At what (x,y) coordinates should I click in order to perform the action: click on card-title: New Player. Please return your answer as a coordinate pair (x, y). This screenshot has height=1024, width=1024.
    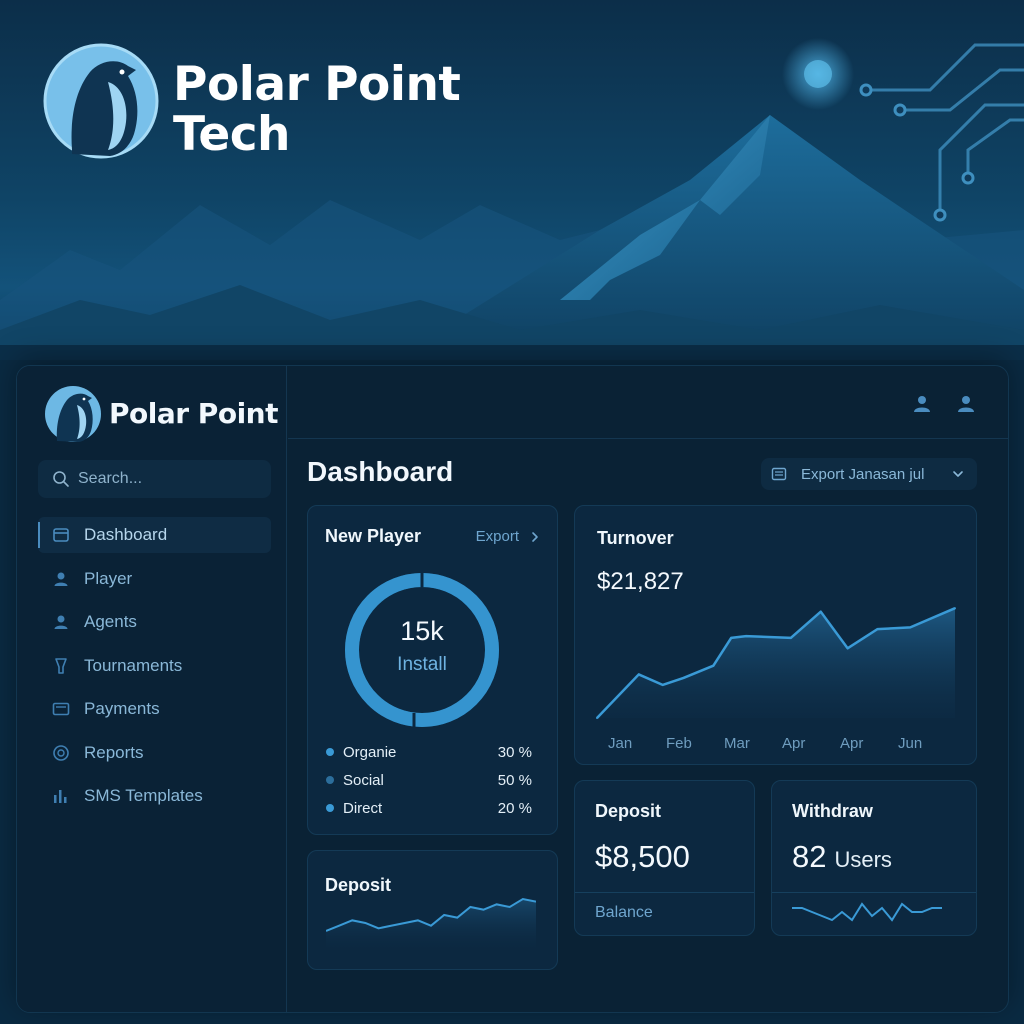
    Looking at the image, I should click on (373, 536).